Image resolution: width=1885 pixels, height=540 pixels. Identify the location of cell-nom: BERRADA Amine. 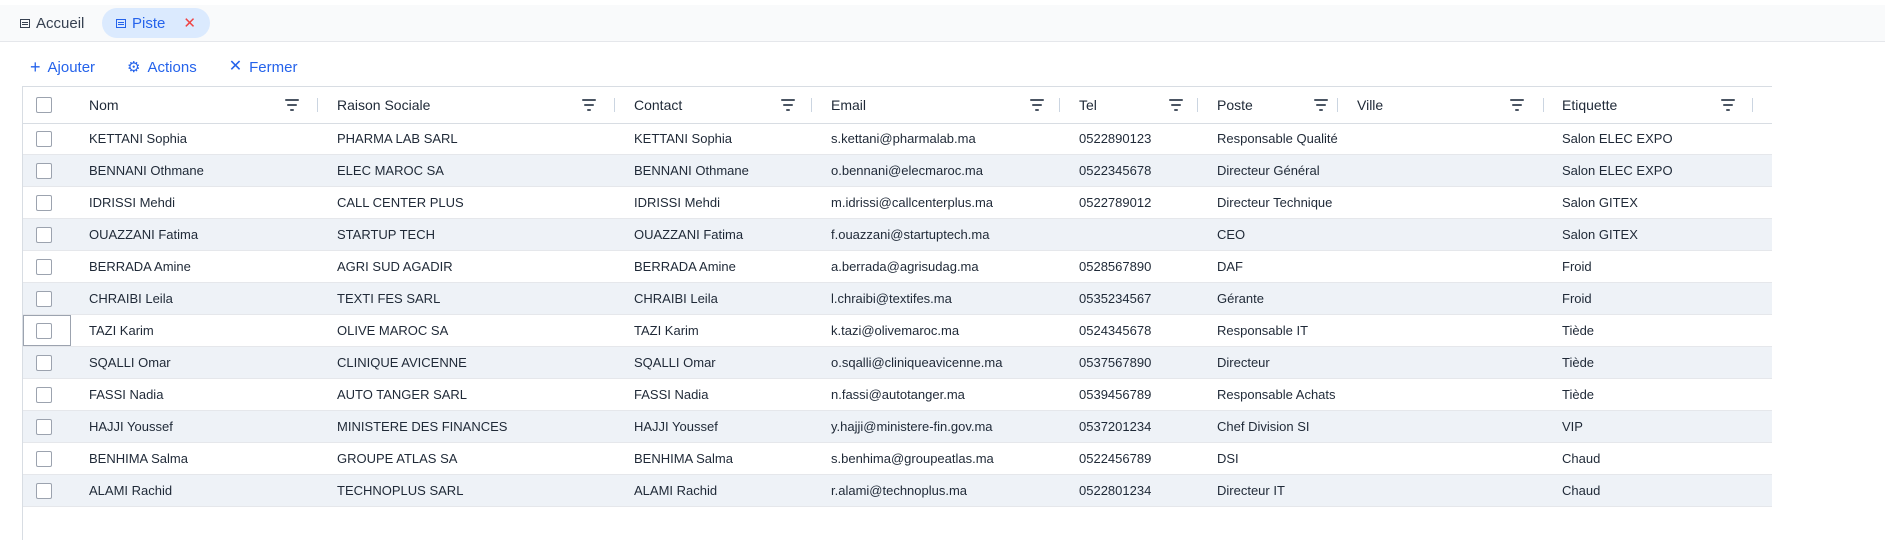
(140, 267).